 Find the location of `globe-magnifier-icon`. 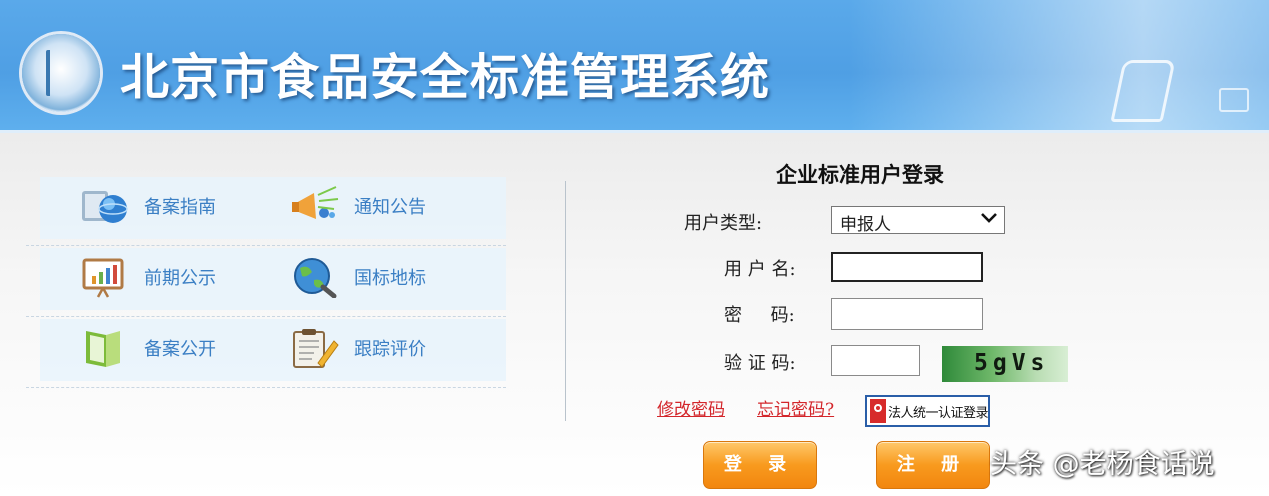

globe-magnifier-icon is located at coordinates (315, 277).